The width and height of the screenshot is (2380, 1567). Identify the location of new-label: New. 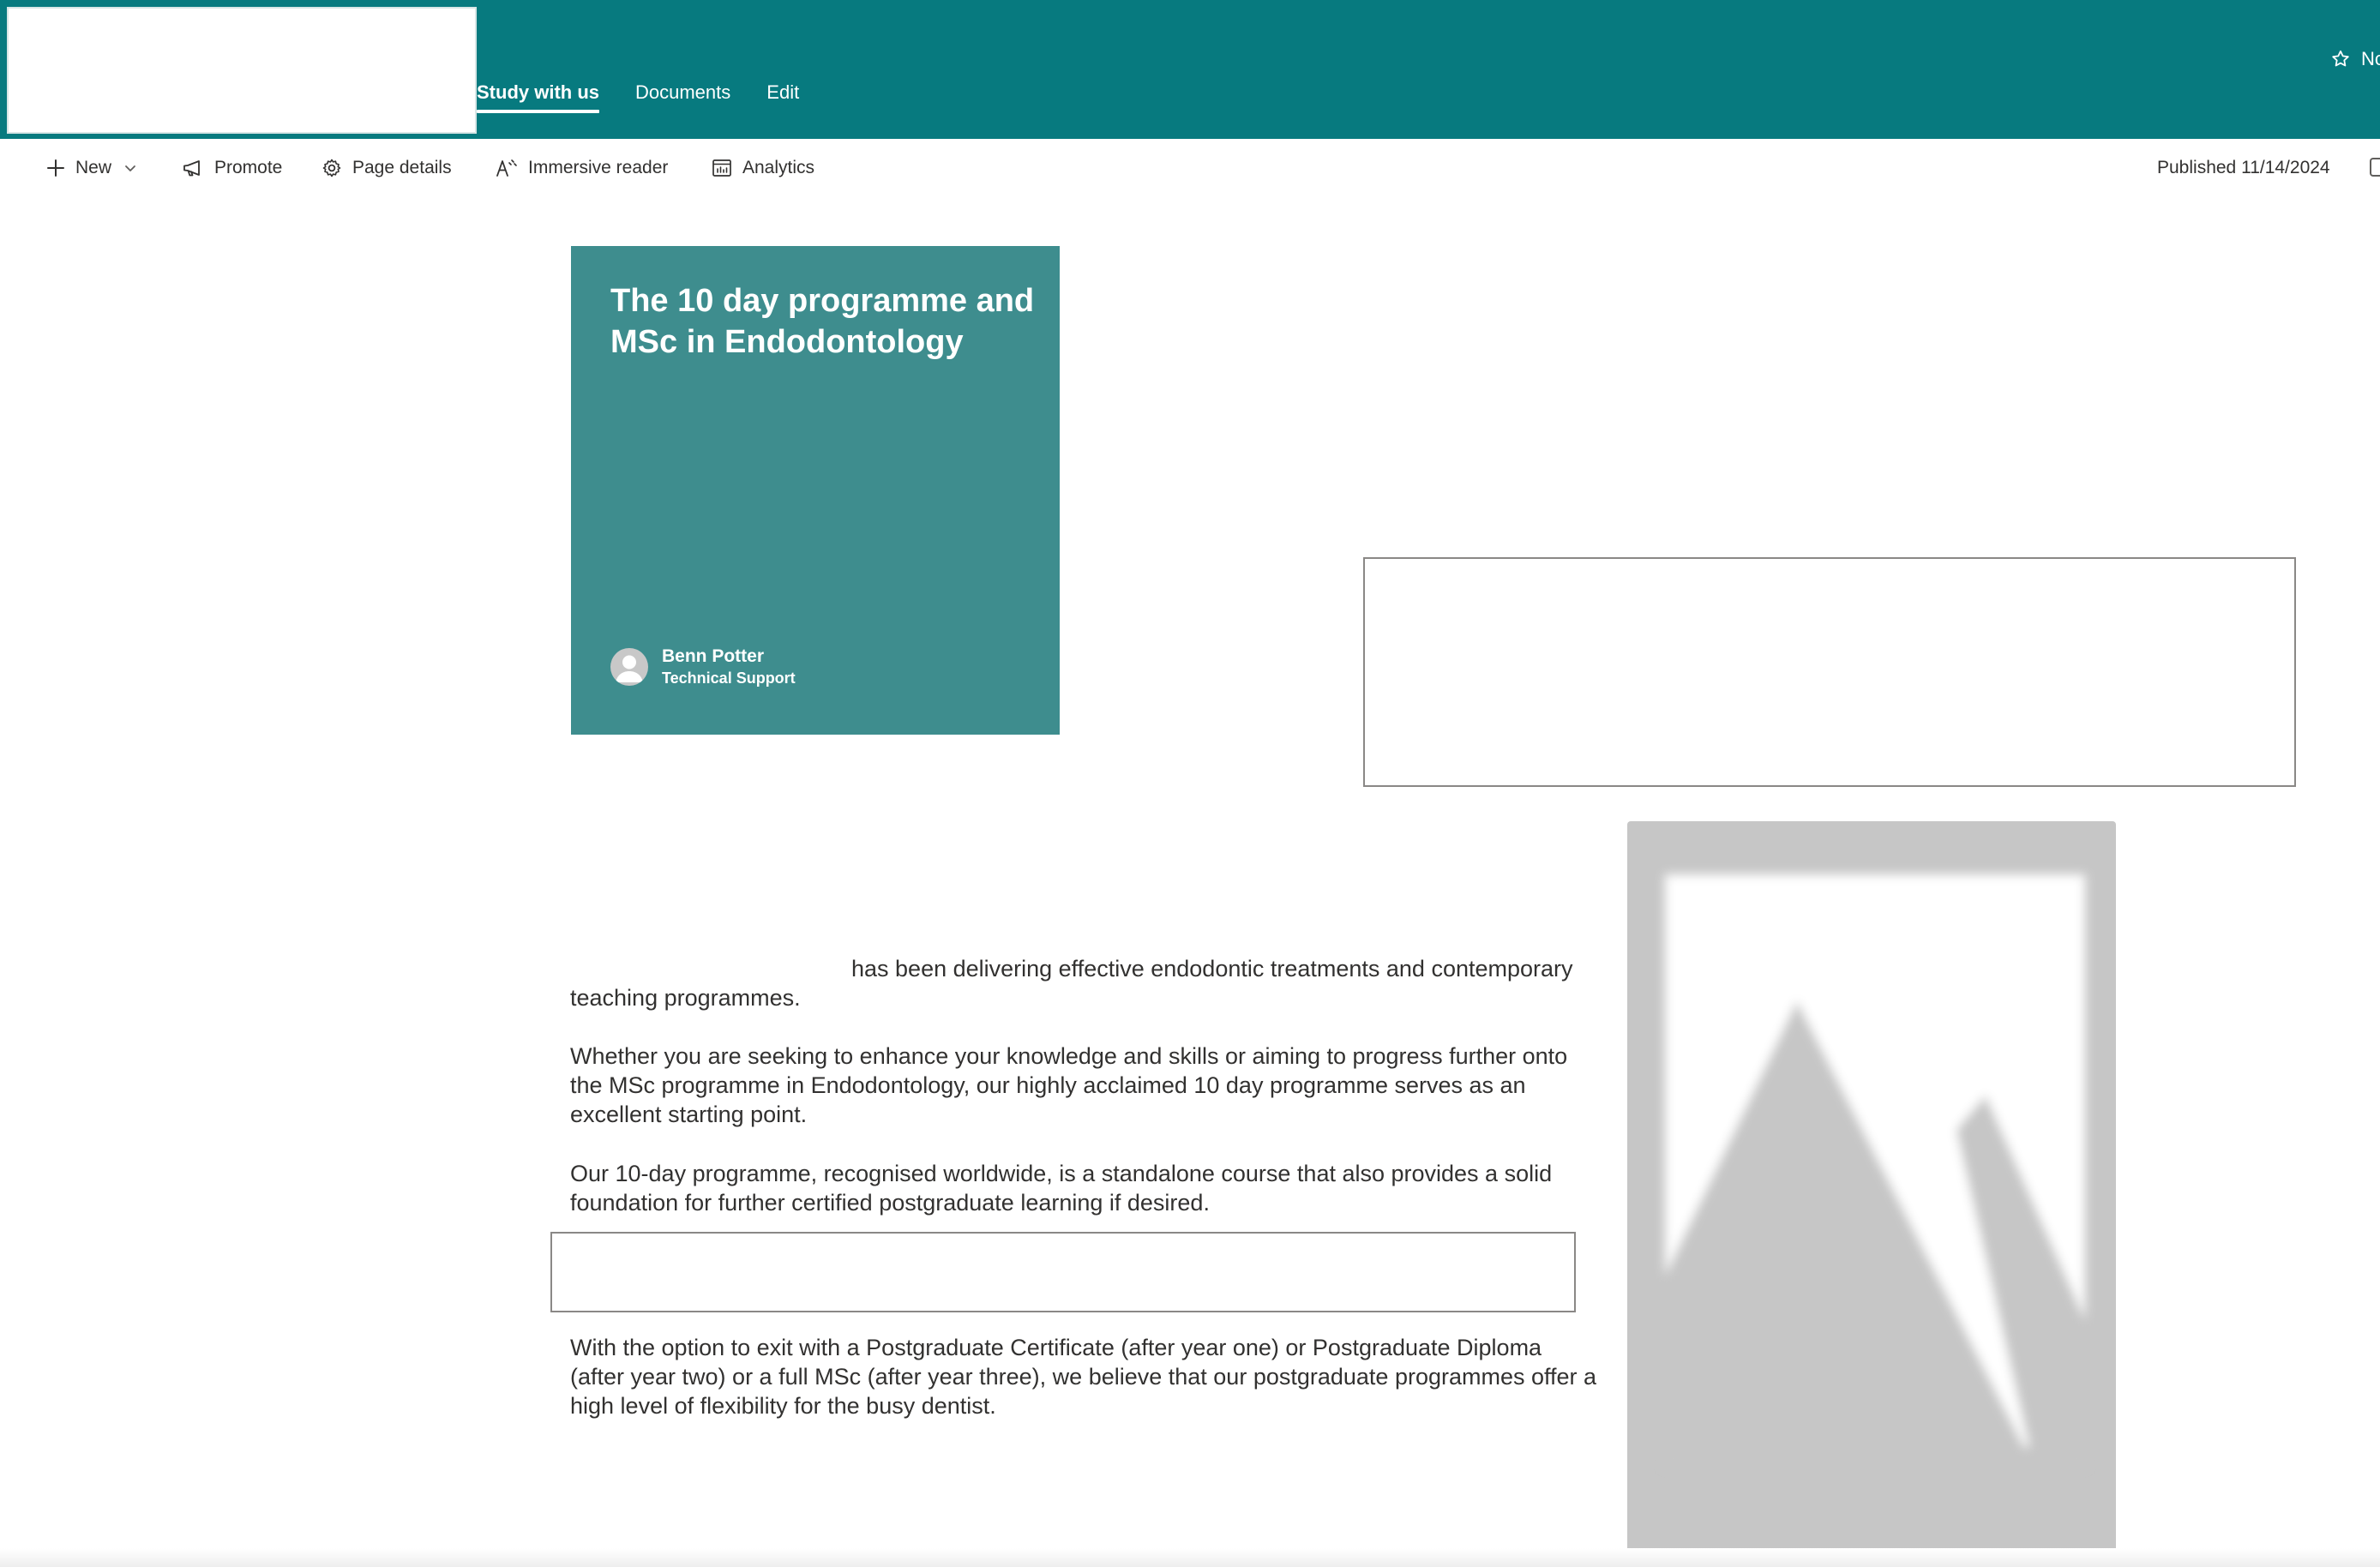
(94, 167).